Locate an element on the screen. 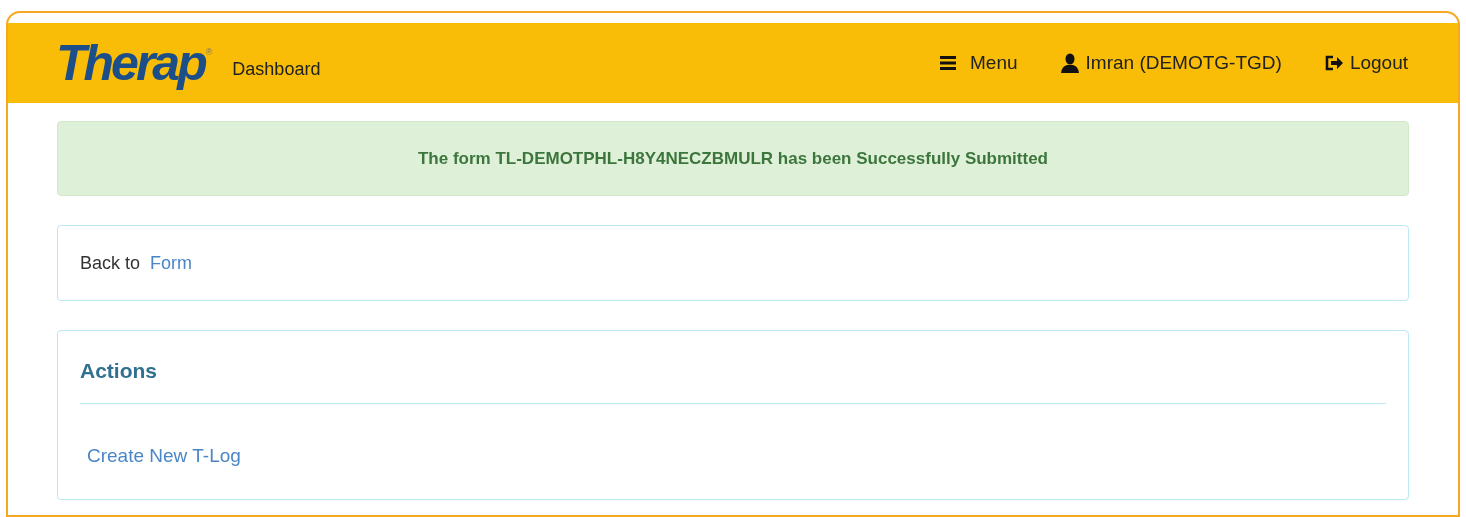  action-link: Create New T-Log is located at coordinates (164, 455).